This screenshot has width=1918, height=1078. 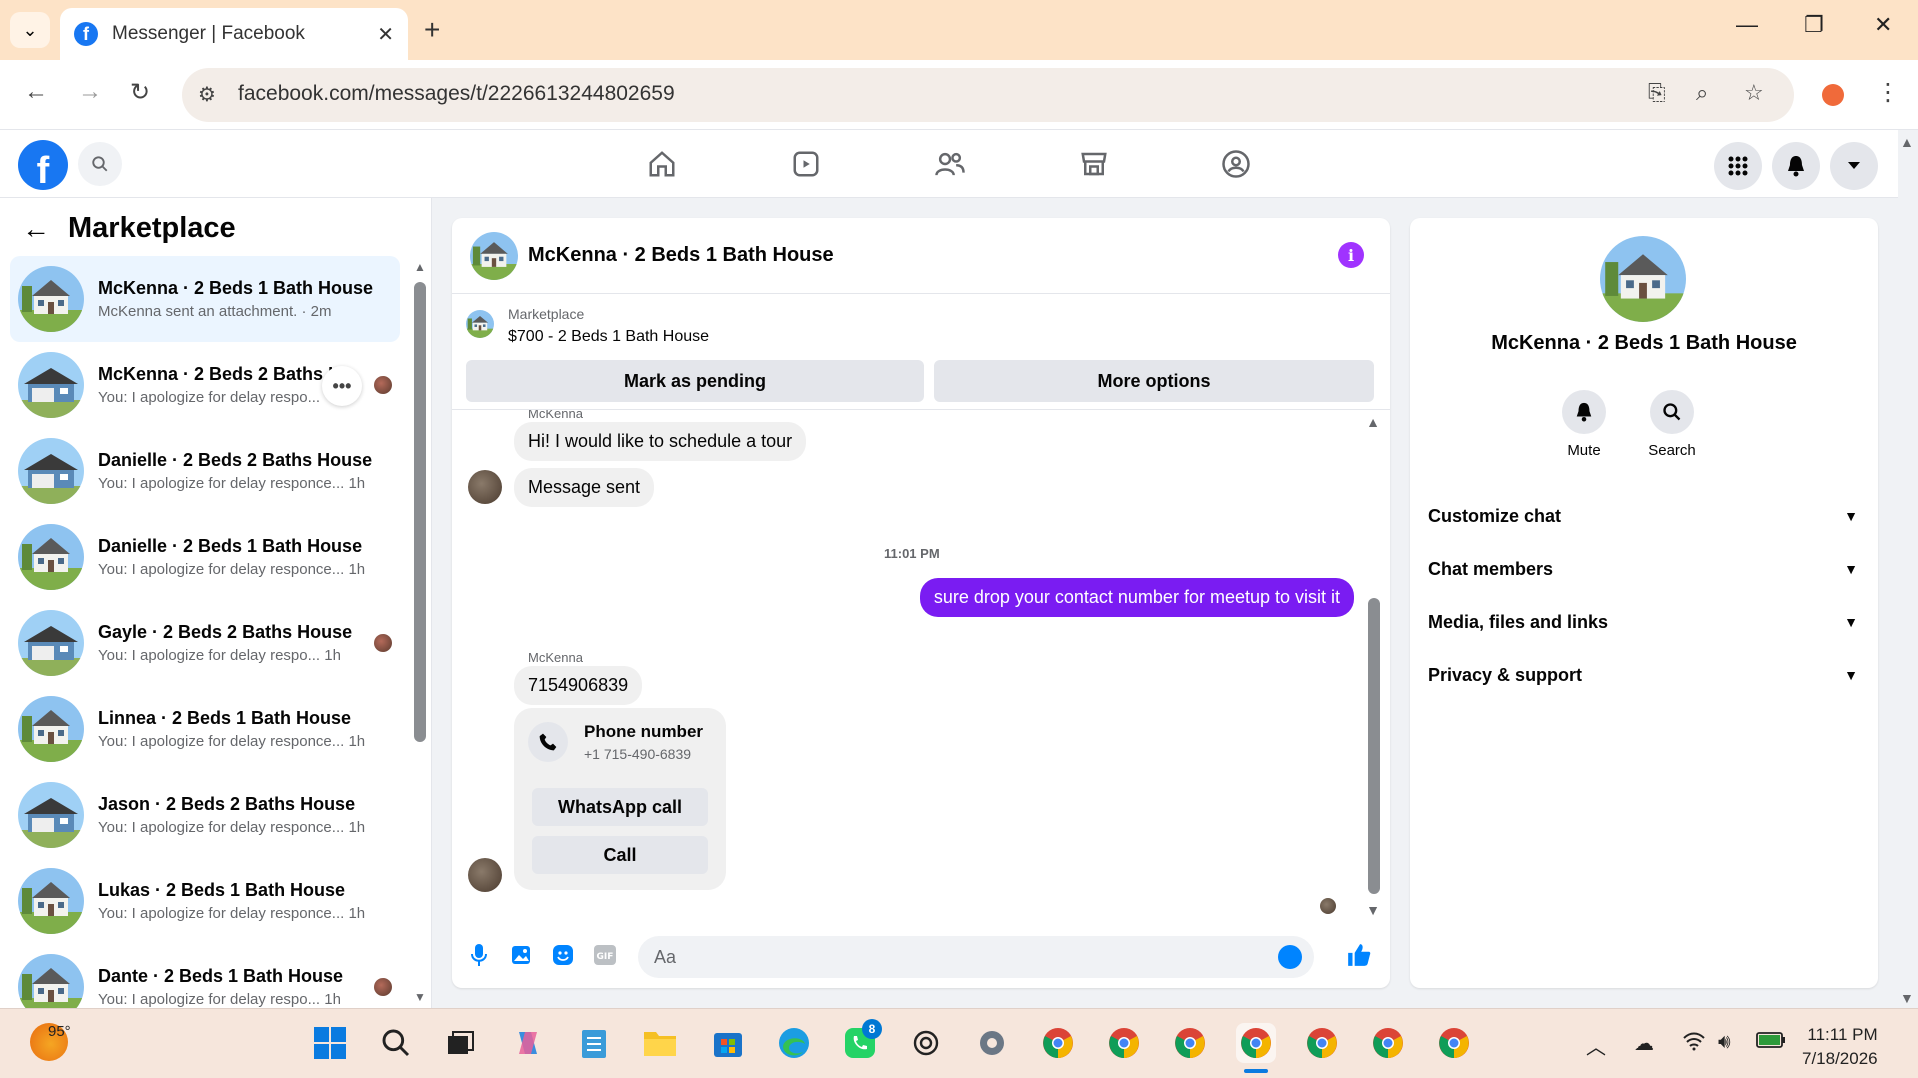 I want to click on chat-members-section: Chat members ▼, so click(x=1643, y=569).